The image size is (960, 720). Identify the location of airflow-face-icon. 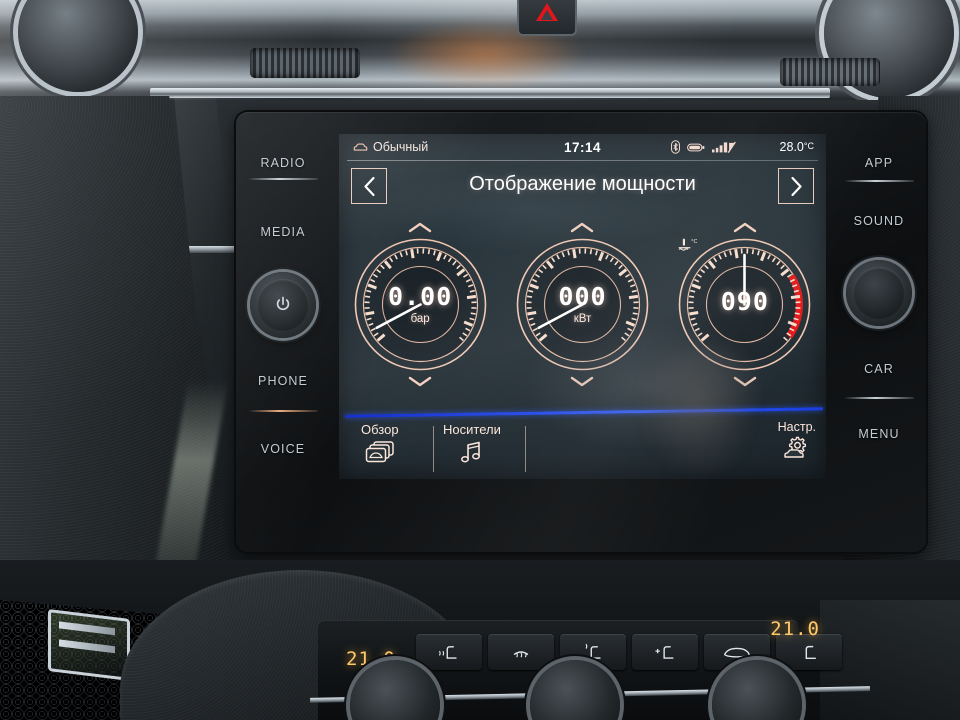
(593, 651).